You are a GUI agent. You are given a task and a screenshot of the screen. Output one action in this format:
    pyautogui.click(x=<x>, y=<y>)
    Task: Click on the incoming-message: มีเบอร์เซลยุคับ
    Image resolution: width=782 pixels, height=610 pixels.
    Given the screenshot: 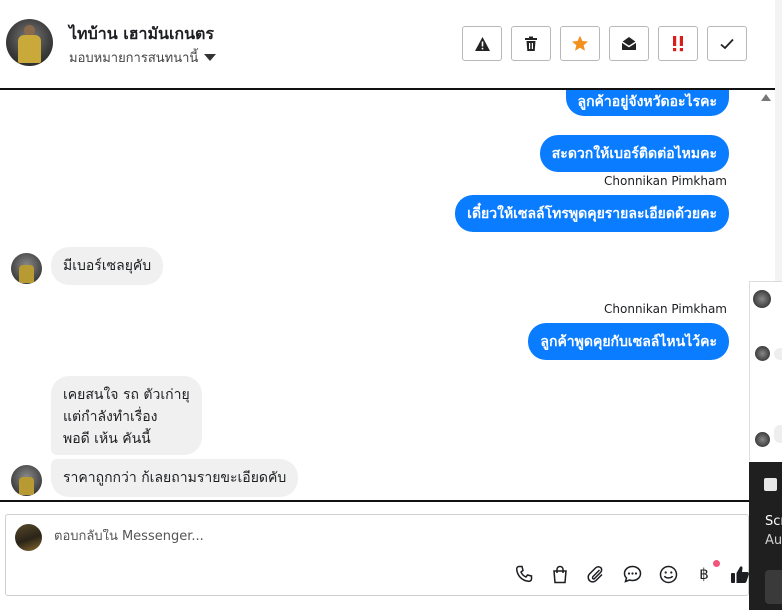 What is the action you would take?
    pyautogui.click(x=107, y=266)
    